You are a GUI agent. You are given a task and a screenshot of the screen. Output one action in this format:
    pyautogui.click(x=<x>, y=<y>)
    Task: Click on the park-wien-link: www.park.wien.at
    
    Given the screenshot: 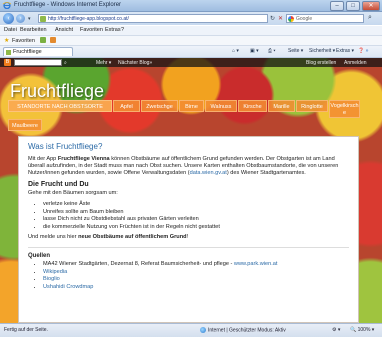 What is the action you would take?
    pyautogui.click(x=256, y=264)
    